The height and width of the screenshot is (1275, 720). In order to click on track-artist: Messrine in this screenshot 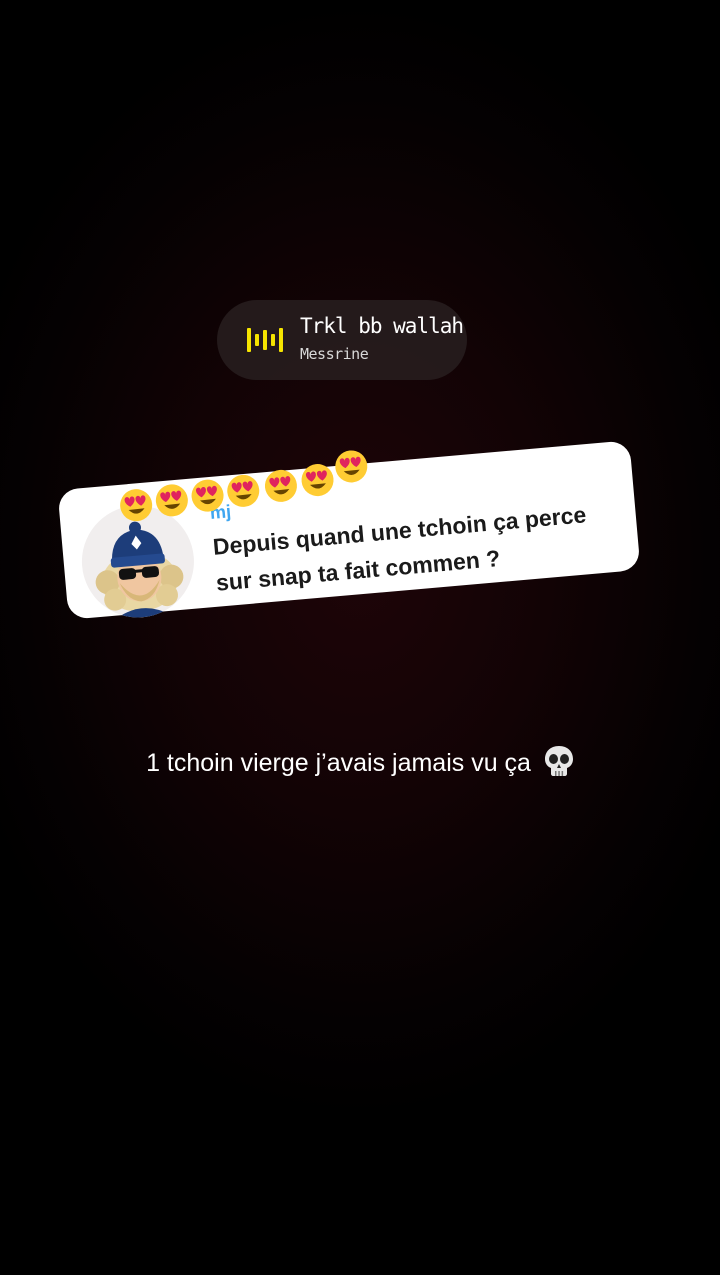, I will do `click(334, 354)`.